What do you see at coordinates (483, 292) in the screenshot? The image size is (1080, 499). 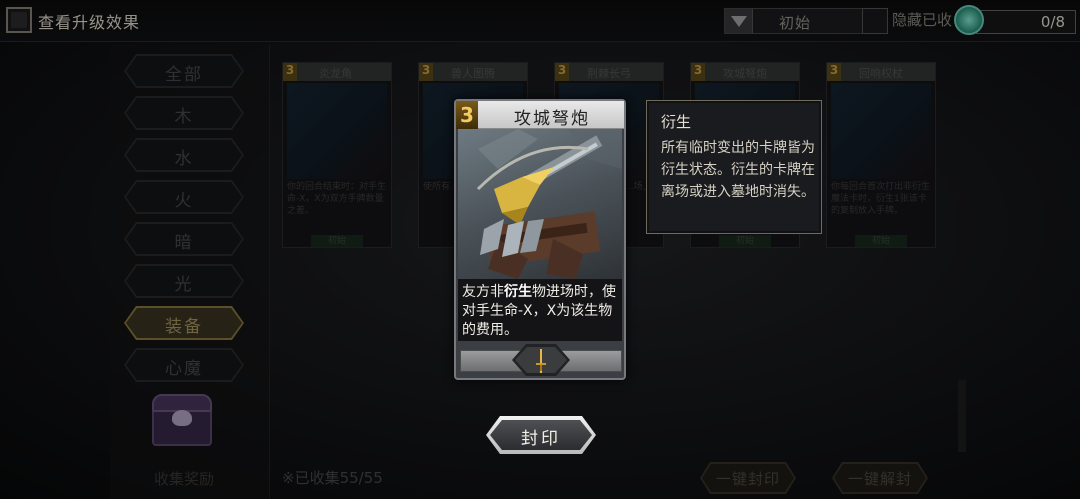 I see `card-desc-pre: 友方非` at bounding box center [483, 292].